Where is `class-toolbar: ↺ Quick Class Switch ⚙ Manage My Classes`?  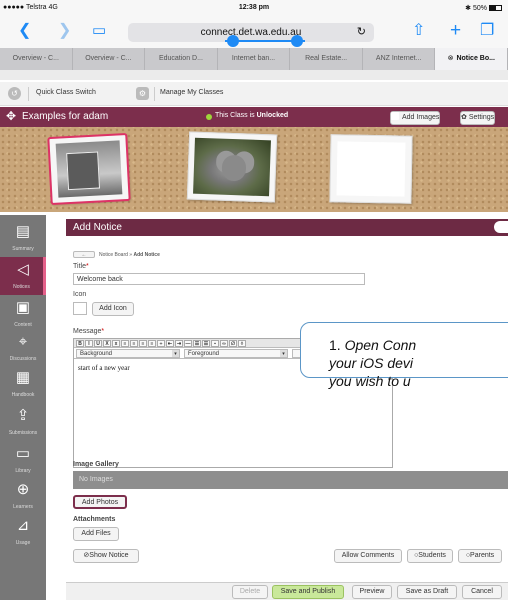 class-toolbar: ↺ Quick Class Switch ⚙ Manage My Classes is located at coordinates (254, 94).